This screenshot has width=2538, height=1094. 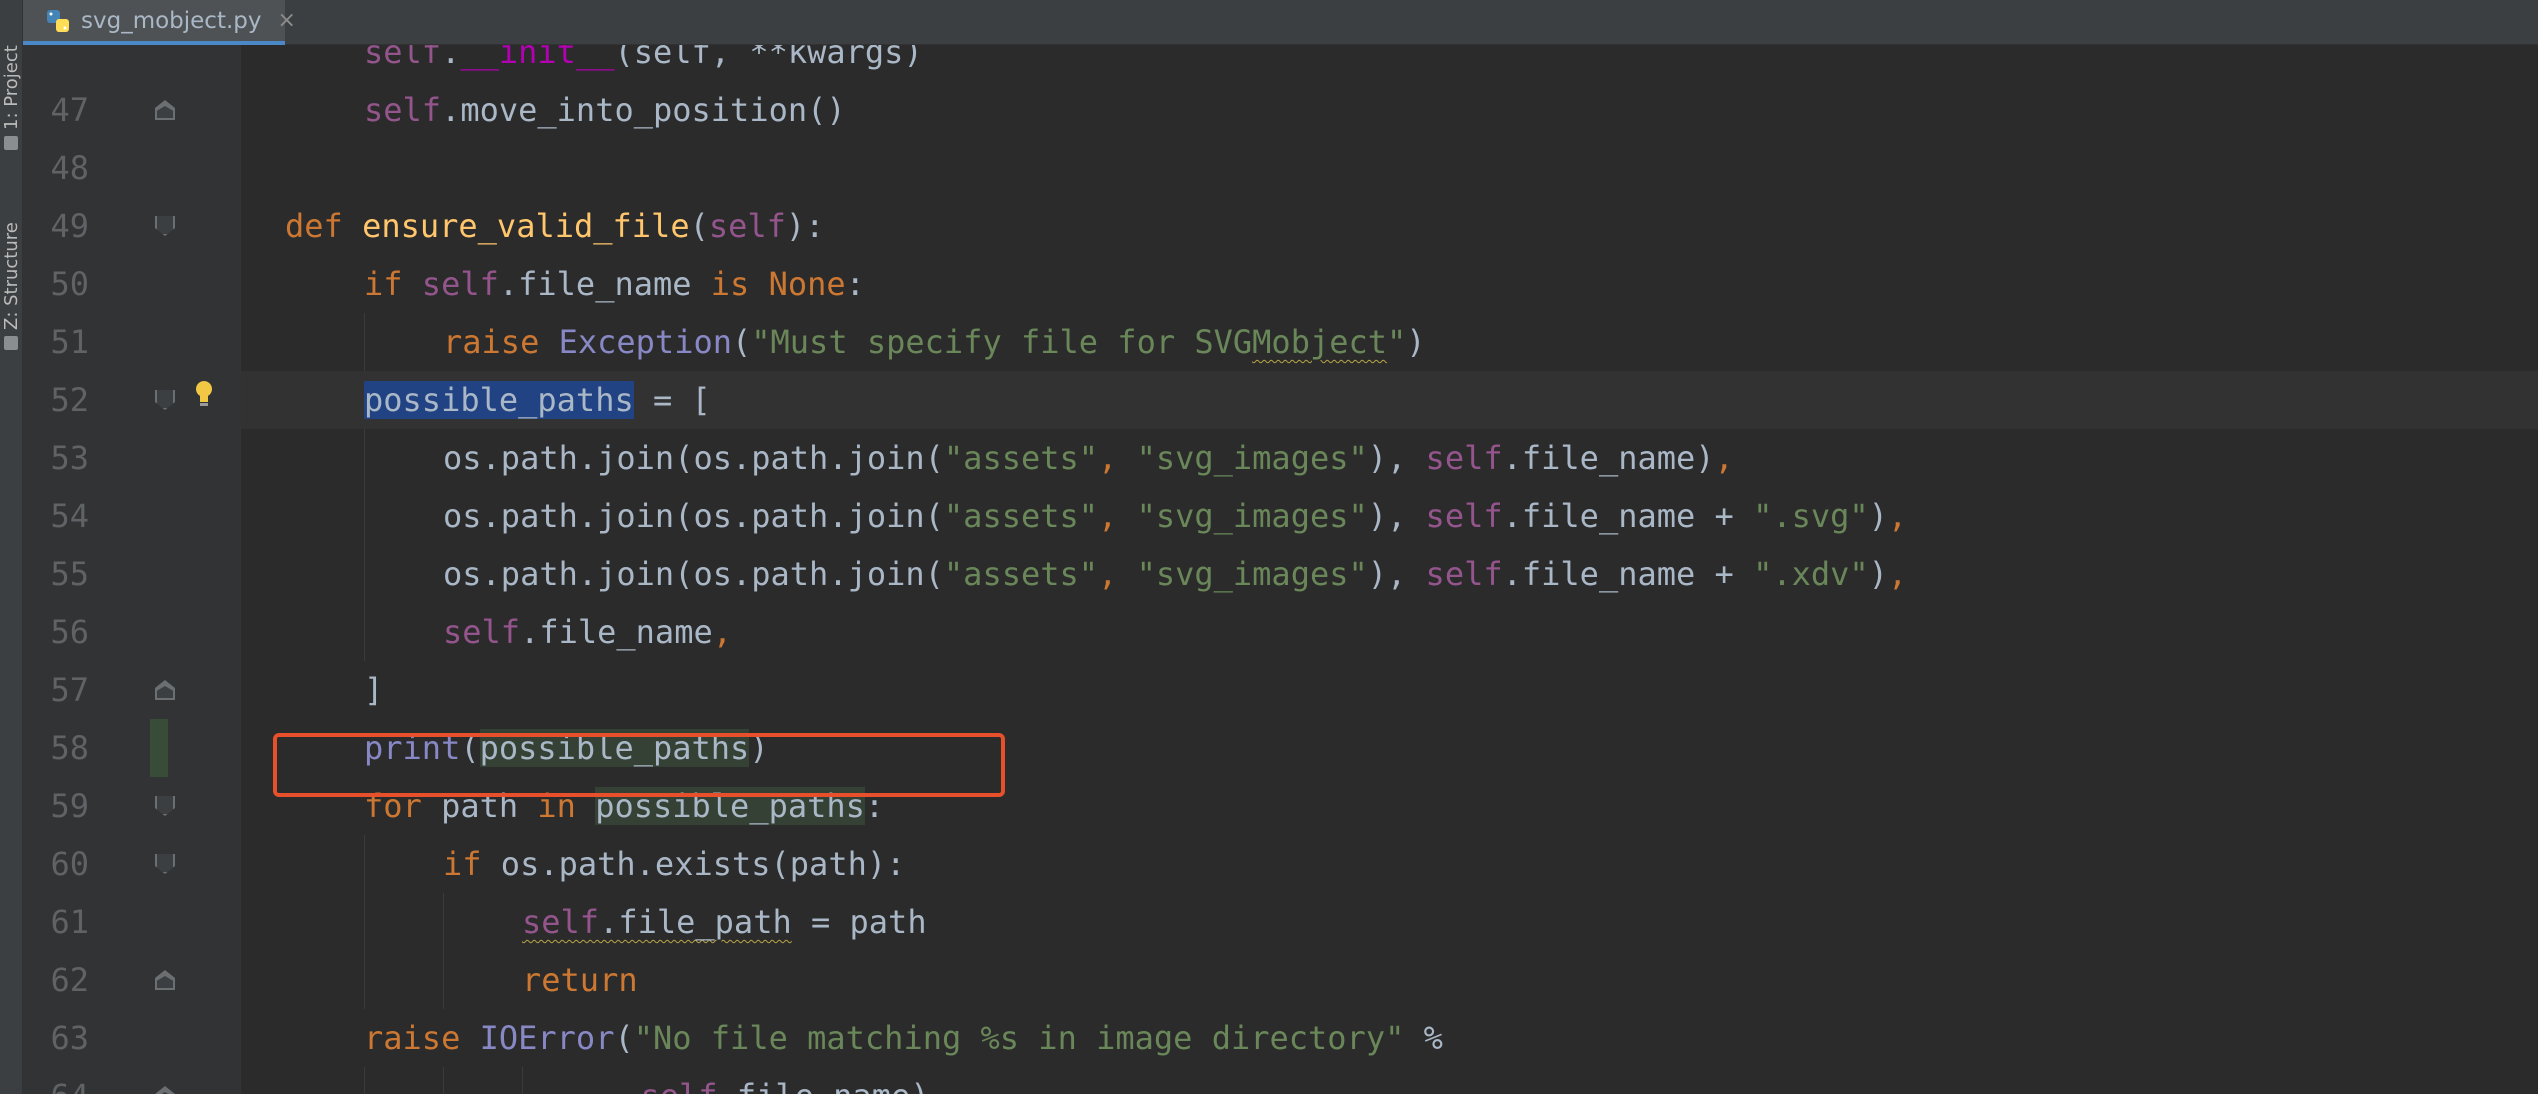 What do you see at coordinates (1389, 284) in the screenshot?
I see `code-line: if self.file_name is None:` at bounding box center [1389, 284].